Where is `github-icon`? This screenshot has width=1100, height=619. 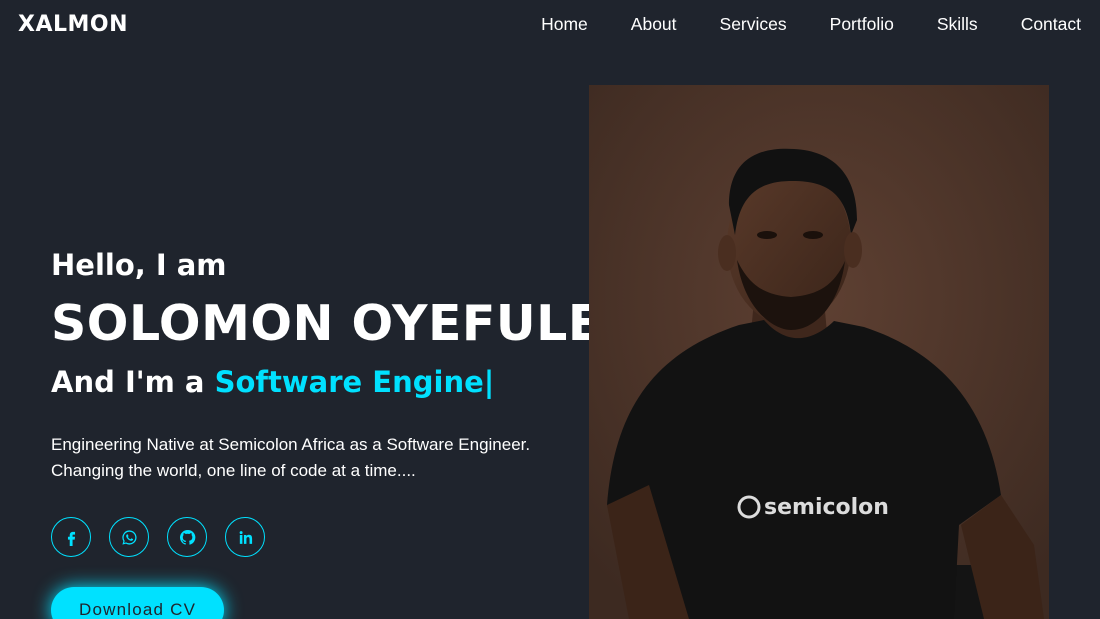
github-icon is located at coordinates (187, 537).